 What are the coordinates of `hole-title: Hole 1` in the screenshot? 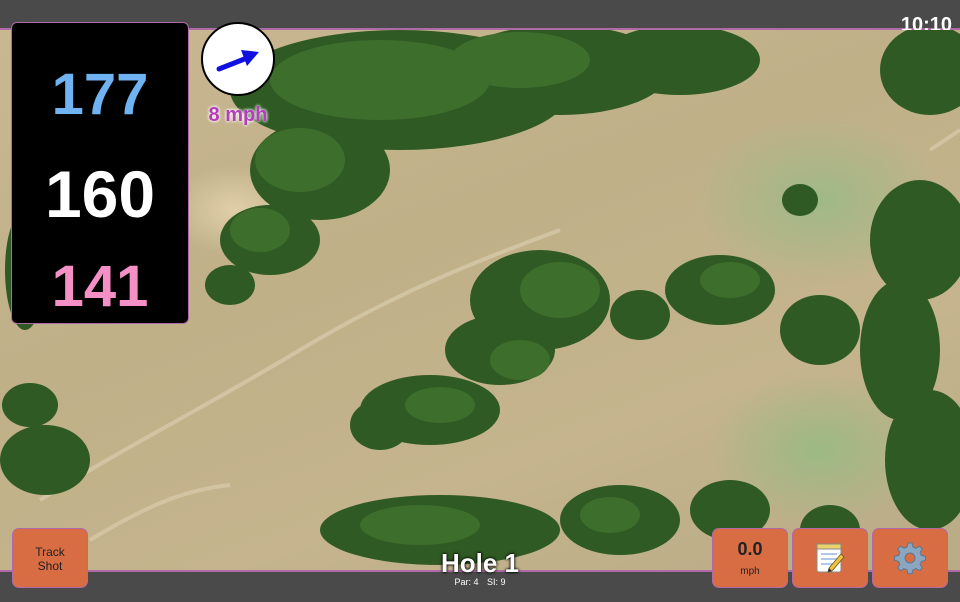 It's located at (480, 563).